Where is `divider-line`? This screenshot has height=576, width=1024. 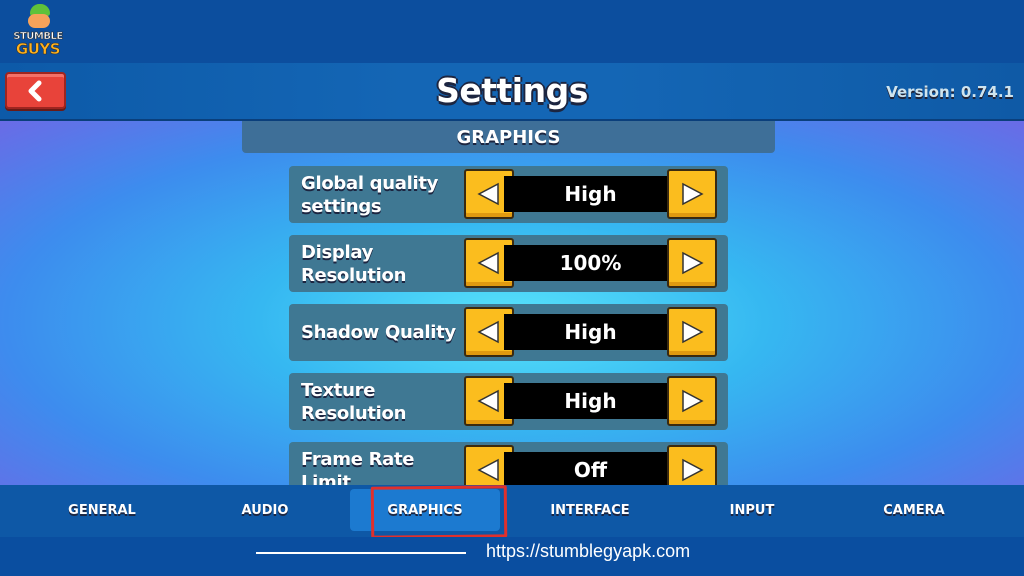 divider-line is located at coordinates (361, 553).